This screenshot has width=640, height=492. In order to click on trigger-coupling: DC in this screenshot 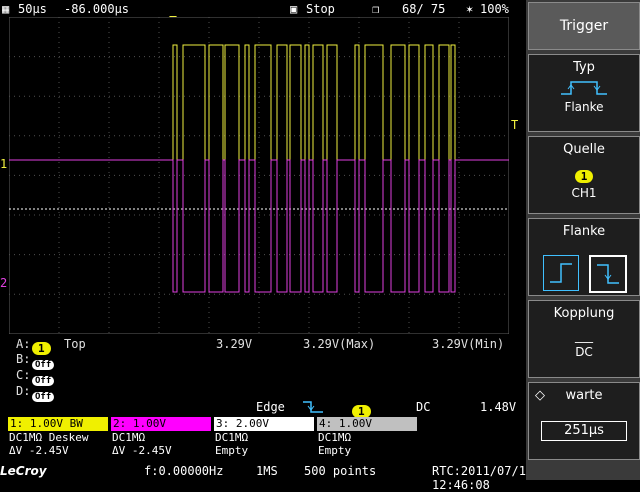, I will do `click(423, 407)`.